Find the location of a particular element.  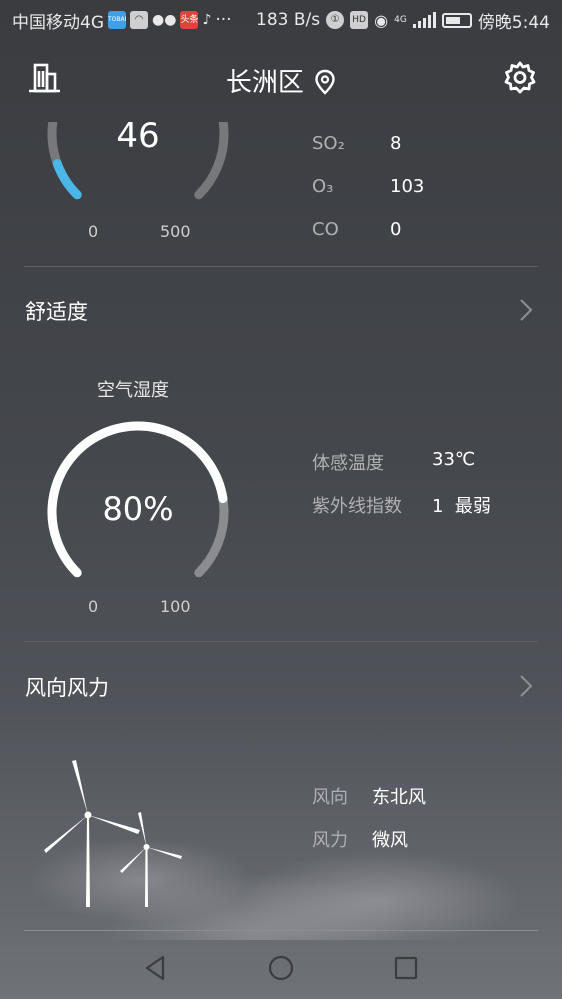

wind-section-header: 风向风力 is located at coordinates (281, 686).